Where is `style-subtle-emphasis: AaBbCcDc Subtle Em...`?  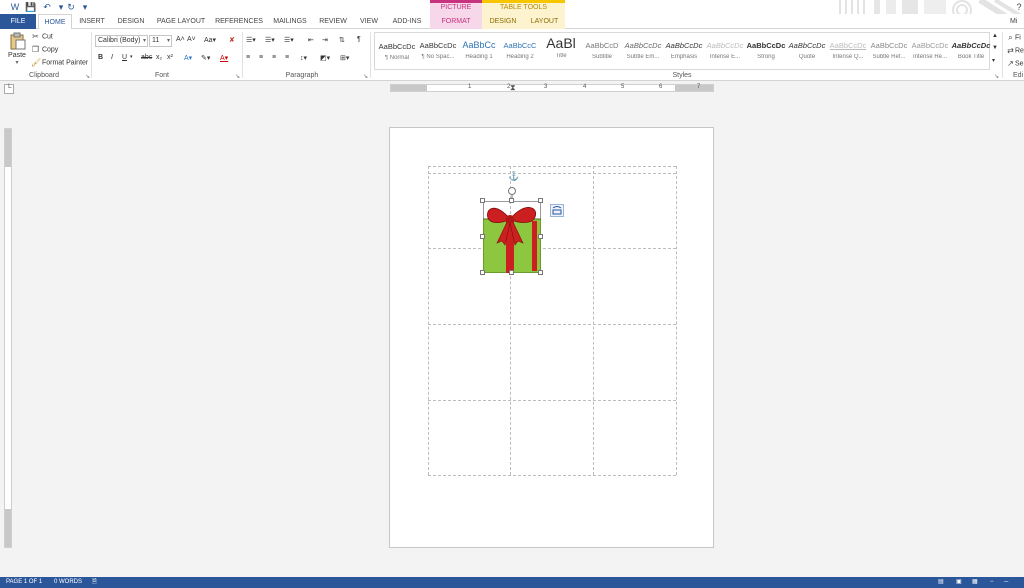 style-subtle-emphasis: AaBbCcDc Subtle Em... is located at coordinates (643, 51).